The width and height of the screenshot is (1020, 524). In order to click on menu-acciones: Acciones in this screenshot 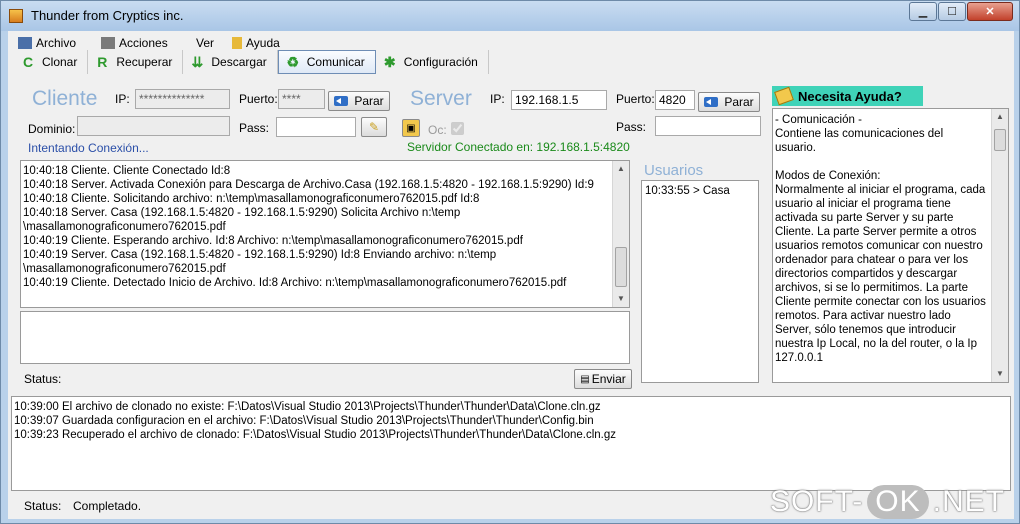, I will do `click(134, 43)`.